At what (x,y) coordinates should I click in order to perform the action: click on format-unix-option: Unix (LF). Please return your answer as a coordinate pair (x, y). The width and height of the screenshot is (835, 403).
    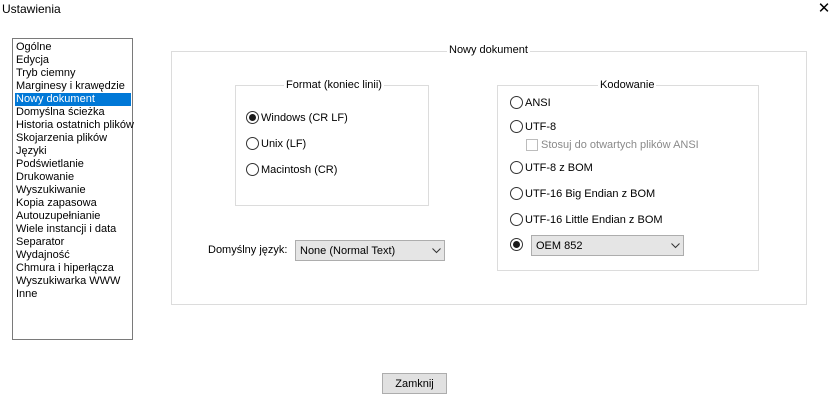
    Looking at the image, I should click on (276, 143).